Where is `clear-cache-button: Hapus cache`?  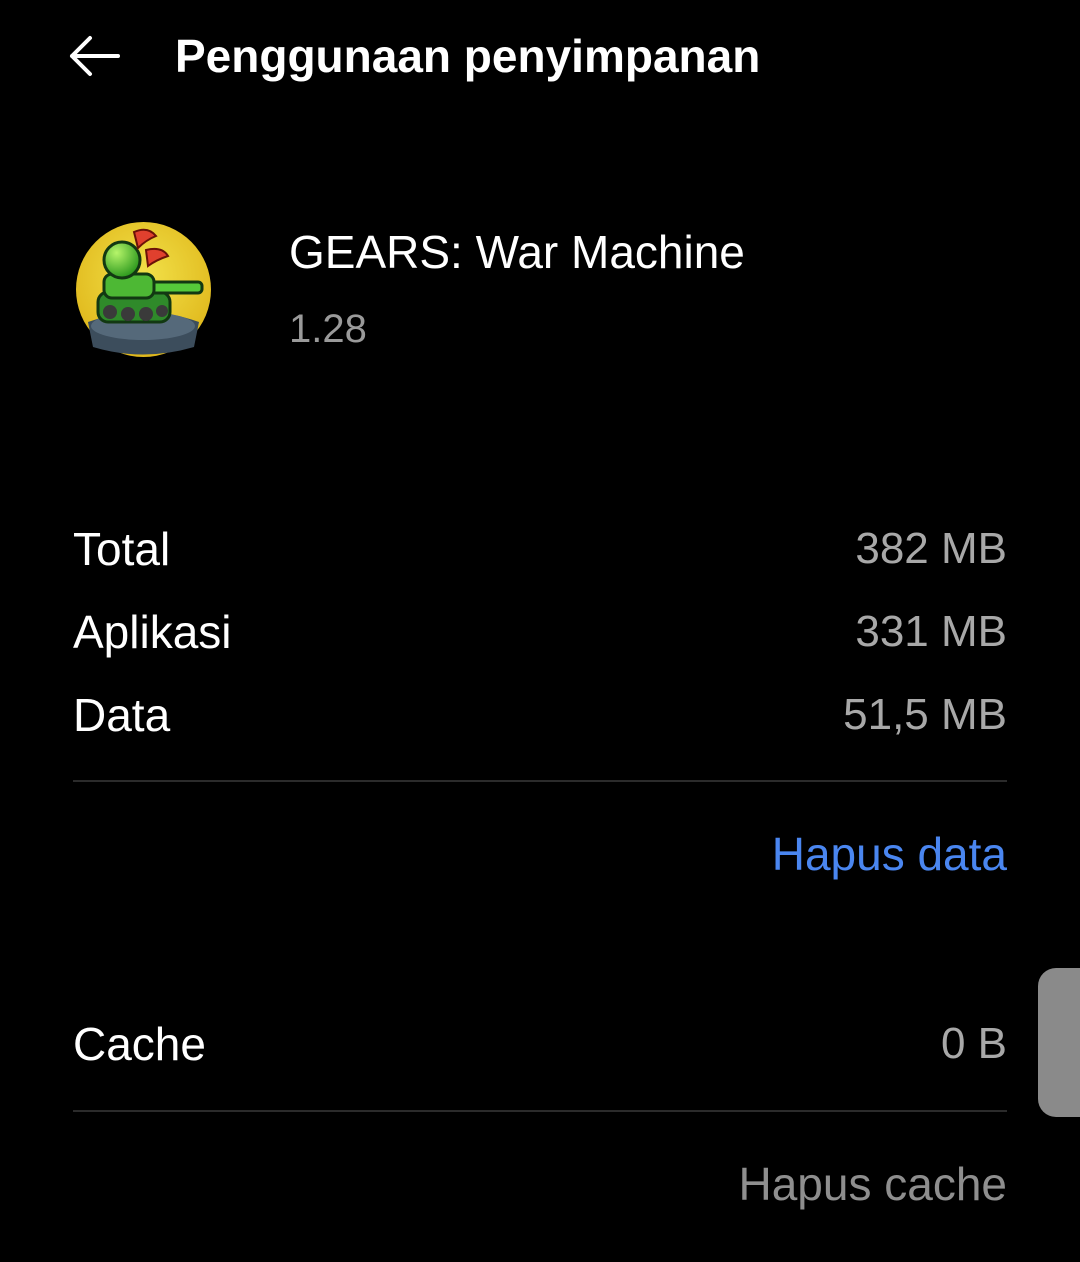 clear-cache-button: Hapus cache is located at coordinates (873, 1184).